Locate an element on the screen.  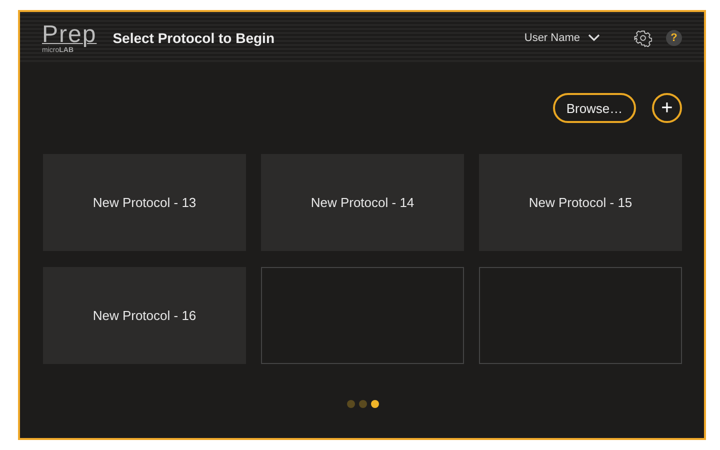
settings-icon is located at coordinates (643, 38).